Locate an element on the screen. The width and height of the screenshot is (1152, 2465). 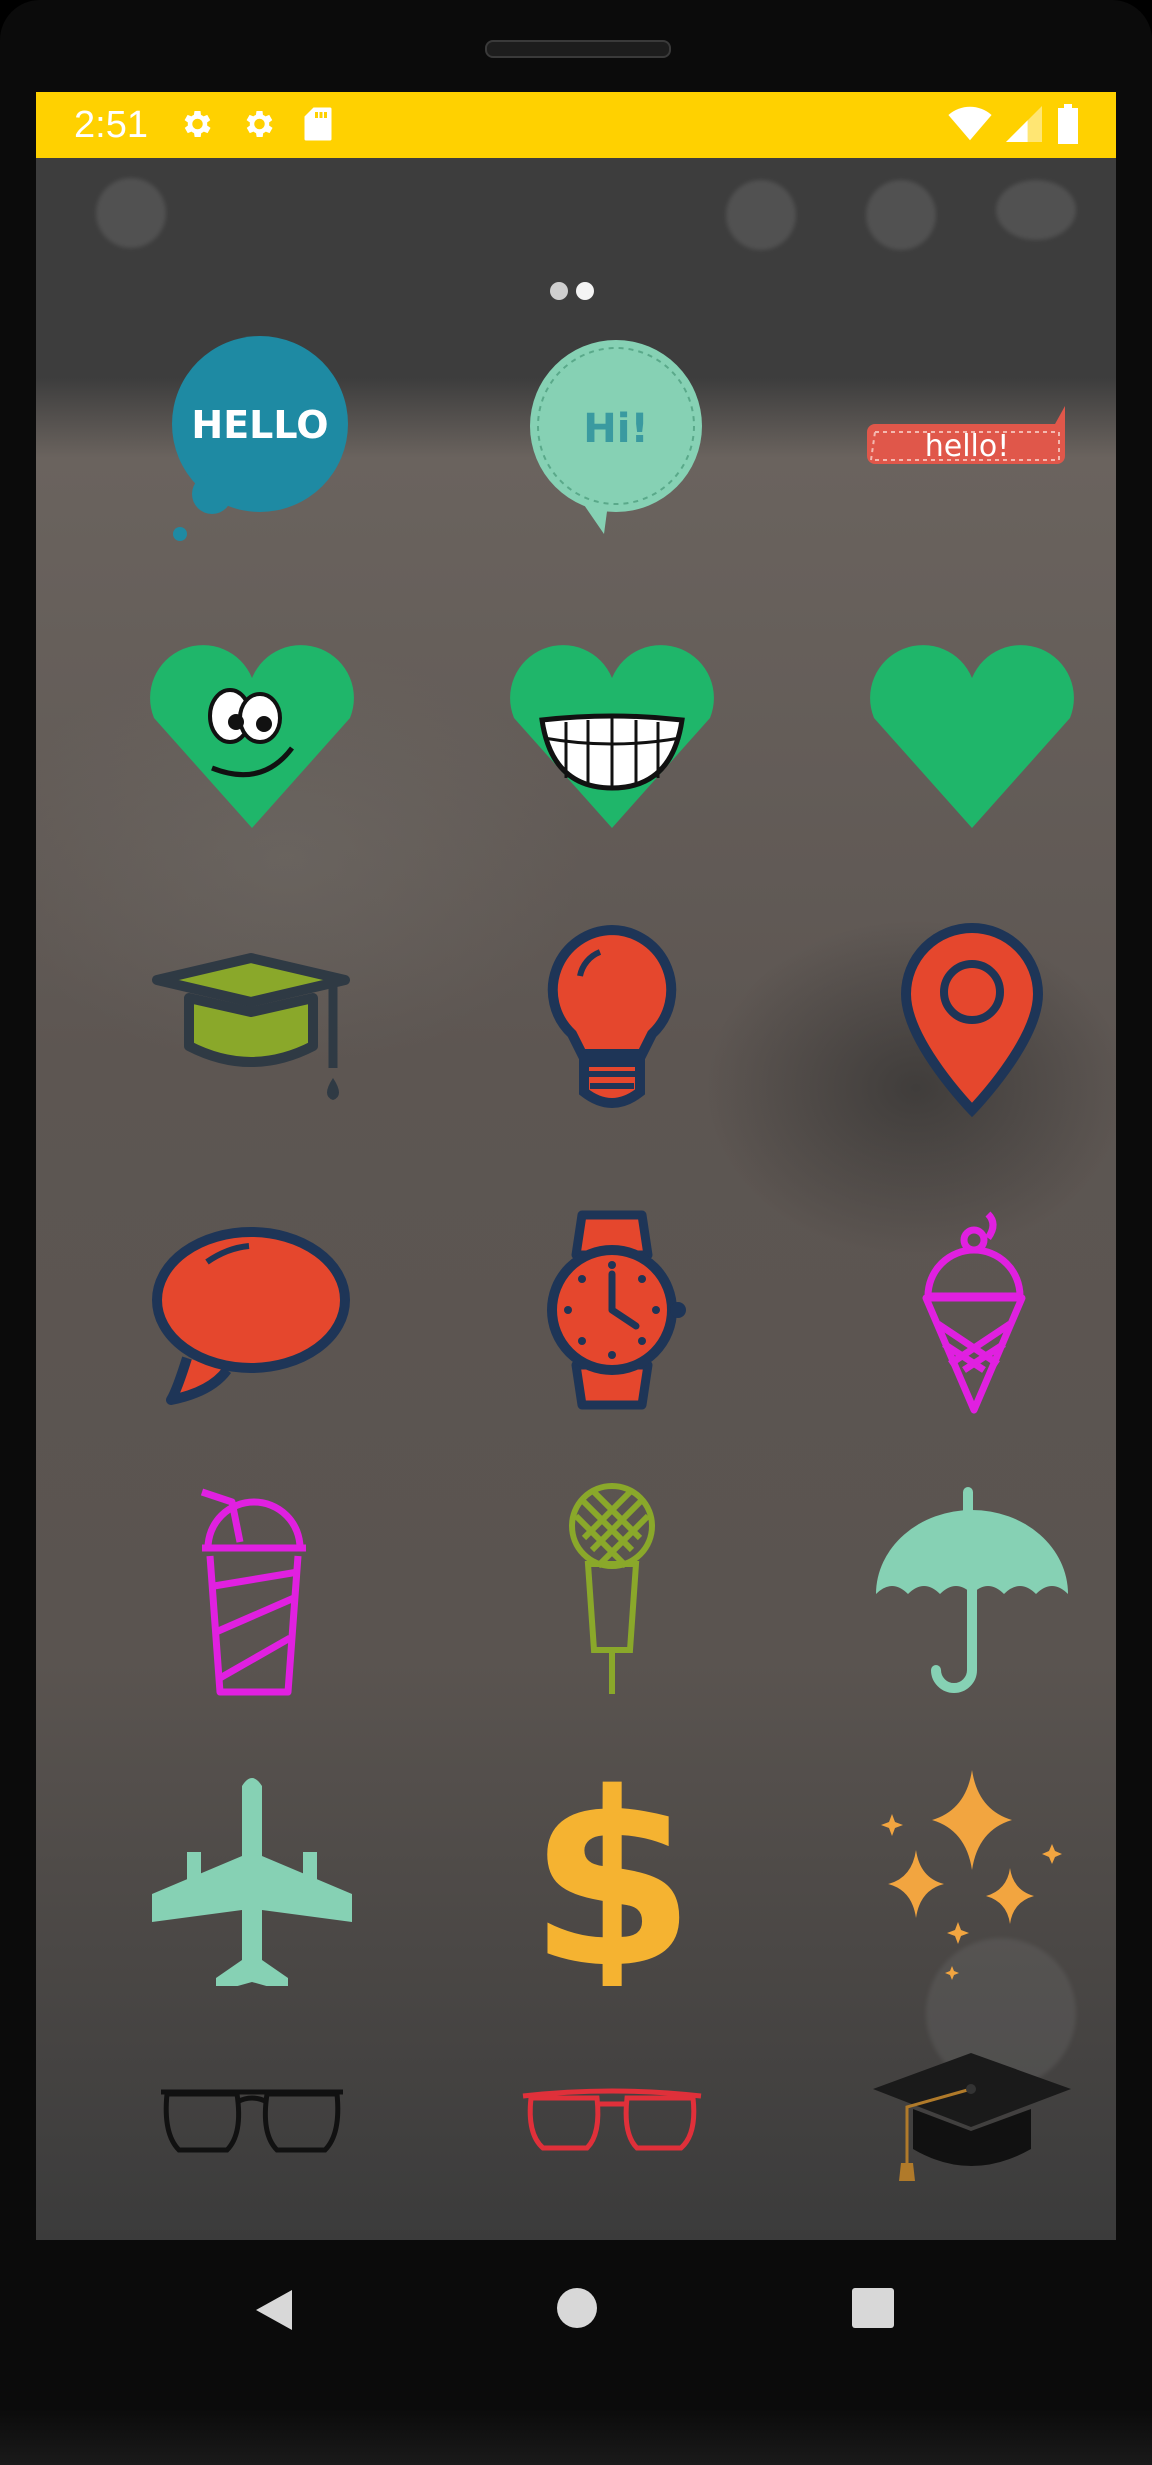
battery-icon is located at coordinates (1068, 126).